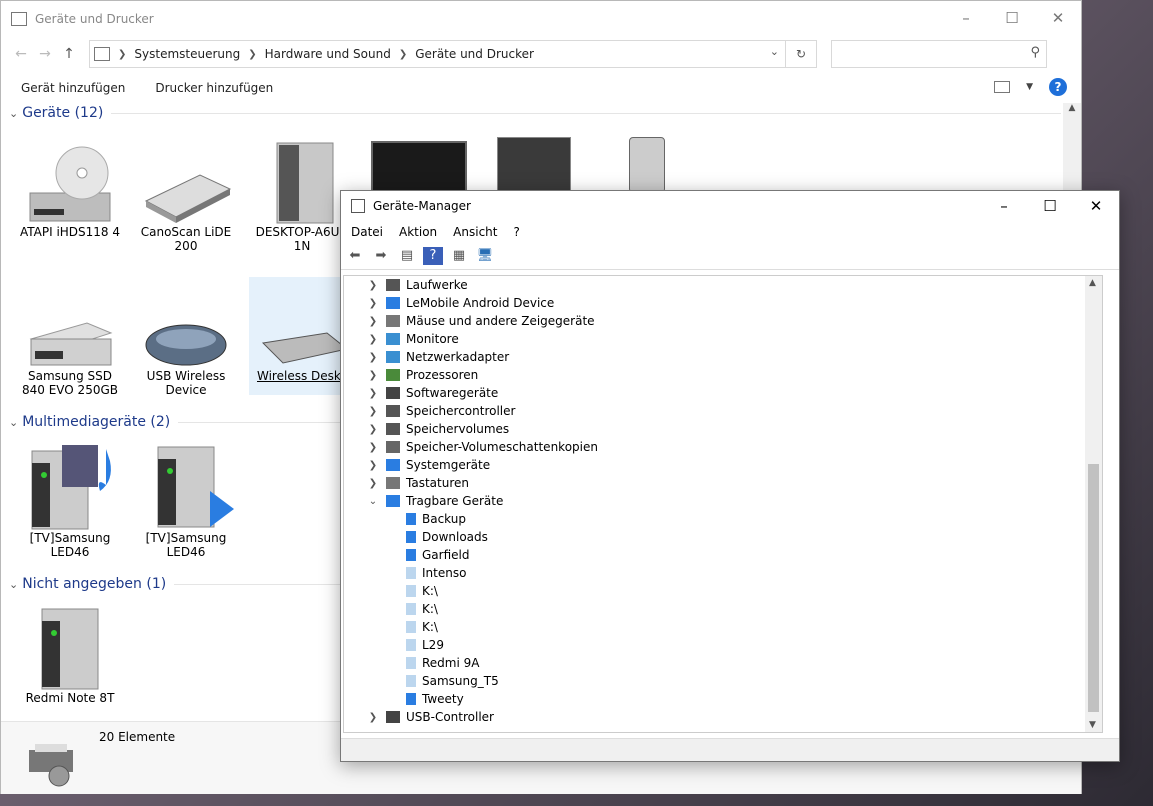 This screenshot has width=1153, height=806. What do you see at coordinates (432, 699) in the screenshot?
I see `tree-device: Tweety` at bounding box center [432, 699].